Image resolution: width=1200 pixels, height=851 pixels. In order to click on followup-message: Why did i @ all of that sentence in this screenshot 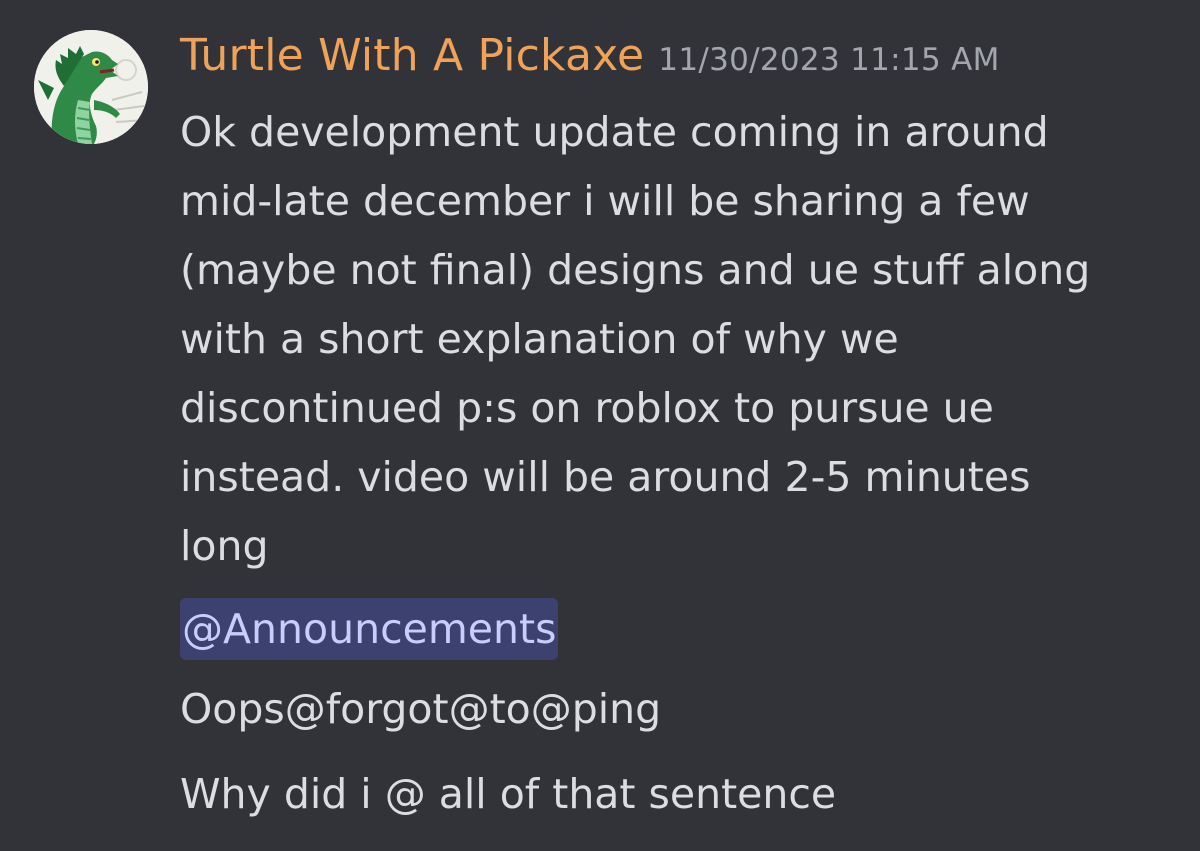, I will do `click(508, 794)`.